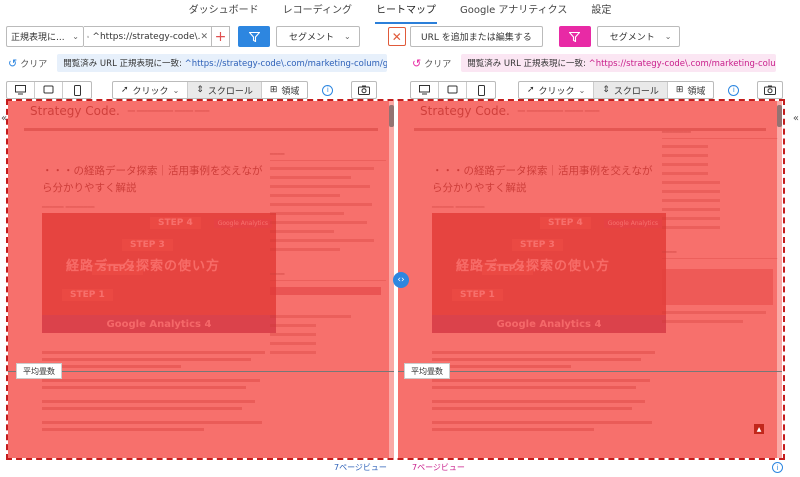 The height and width of the screenshot is (477, 800). I want to click on clear-filter-button-right: ↺ クリア, so click(431, 63).